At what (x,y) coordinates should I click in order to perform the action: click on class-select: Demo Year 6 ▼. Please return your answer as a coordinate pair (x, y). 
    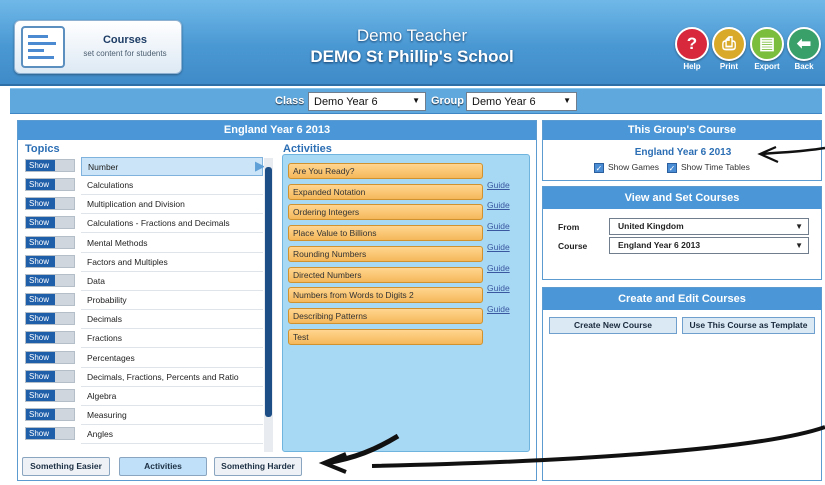
    Looking at the image, I should click on (367, 101).